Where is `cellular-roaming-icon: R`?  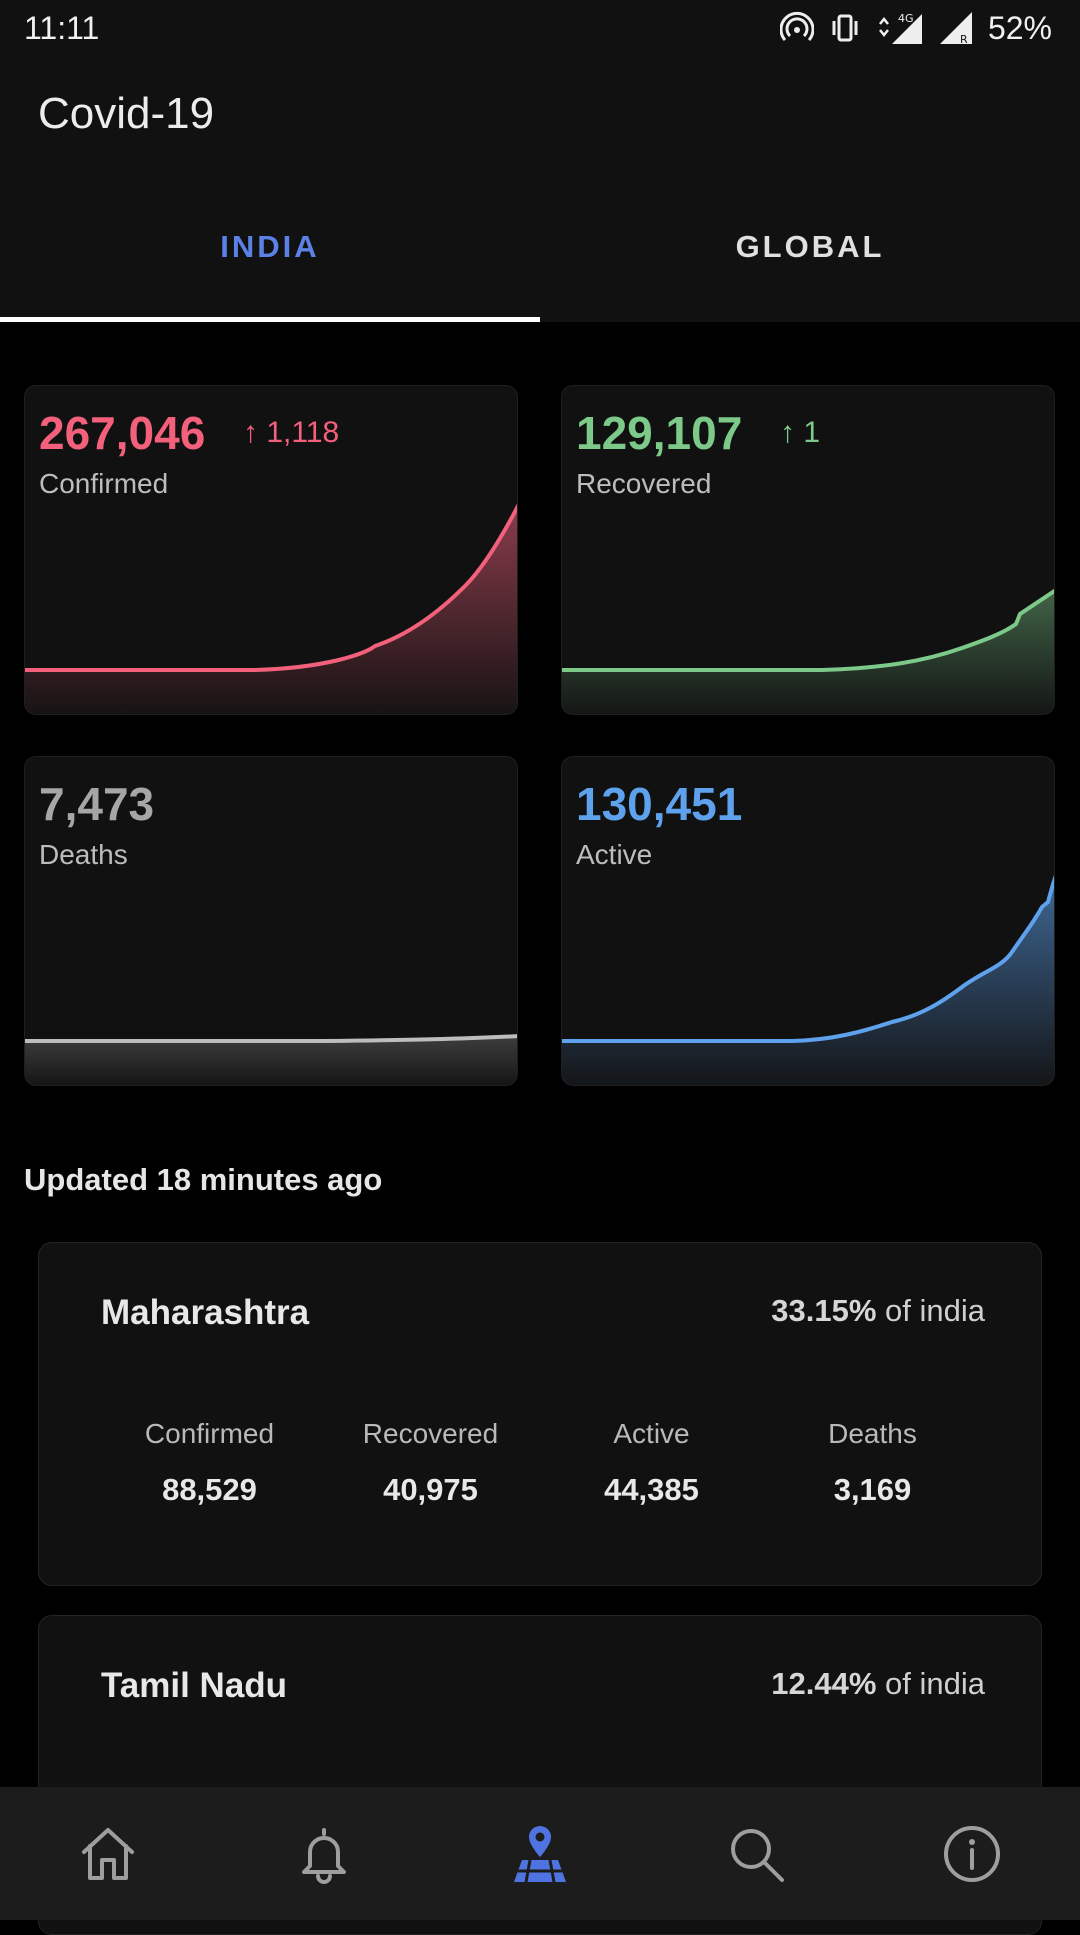 cellular-roaming-icon: R is located at coordinates (955, 29).